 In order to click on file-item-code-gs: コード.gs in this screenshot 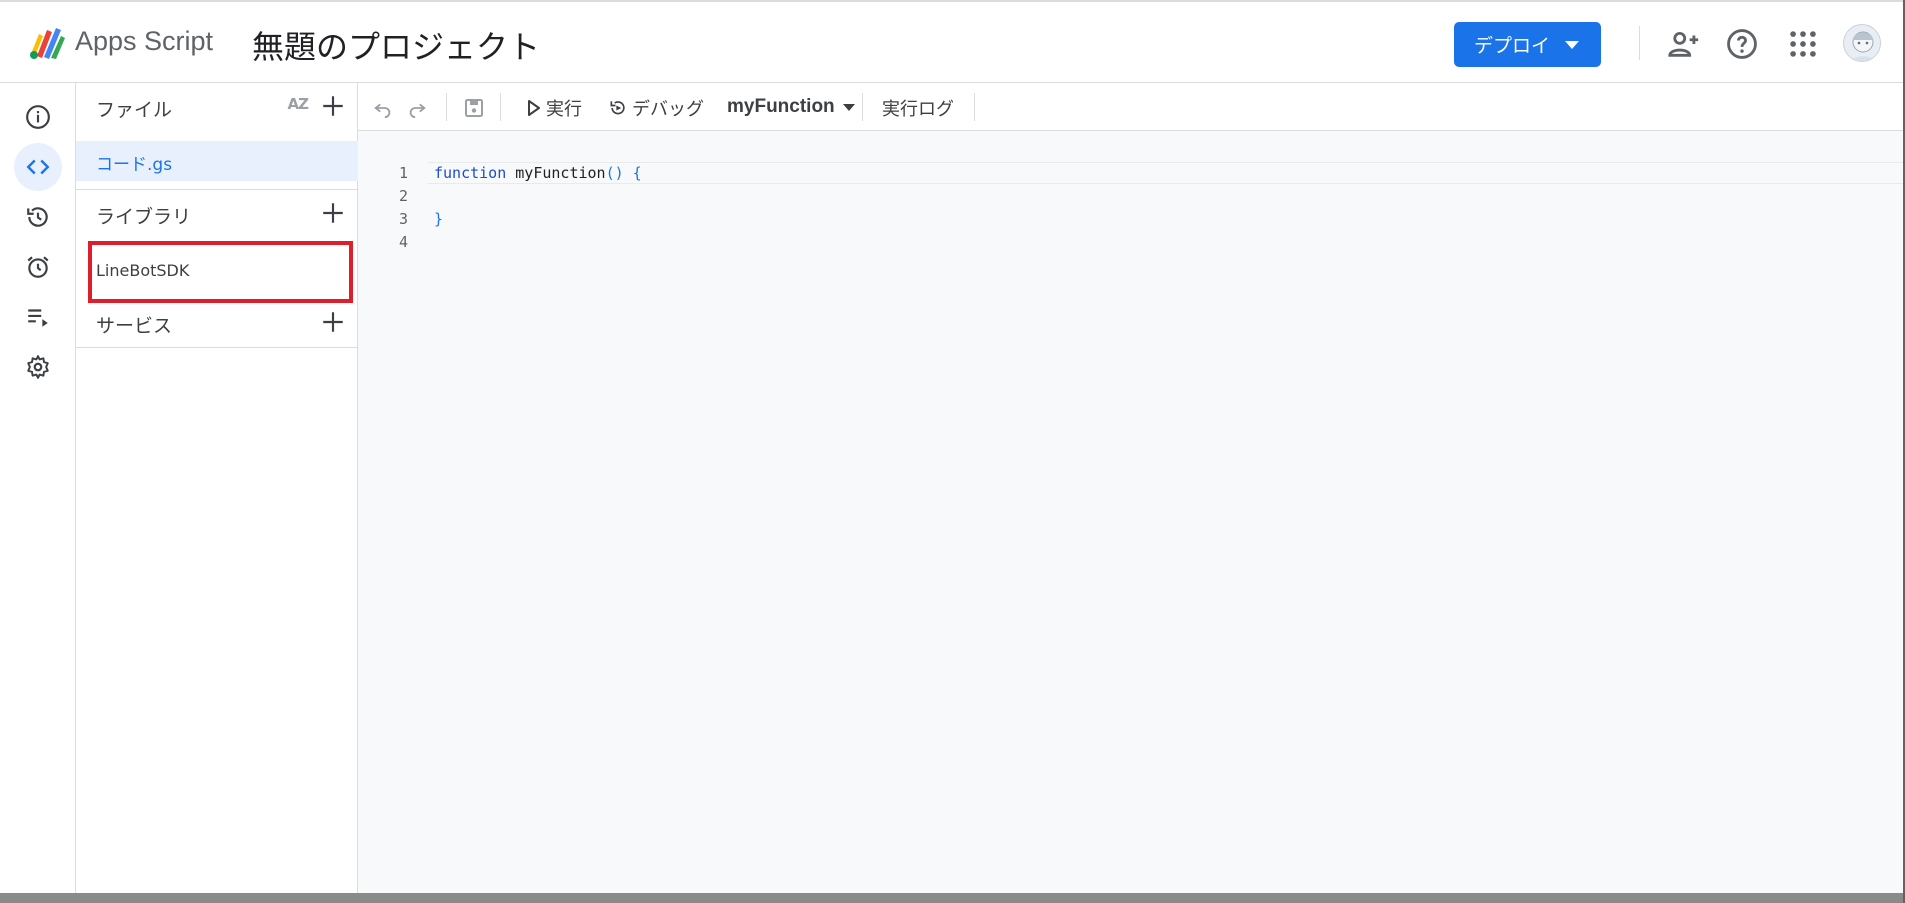, I will do `click(217, 161)`.